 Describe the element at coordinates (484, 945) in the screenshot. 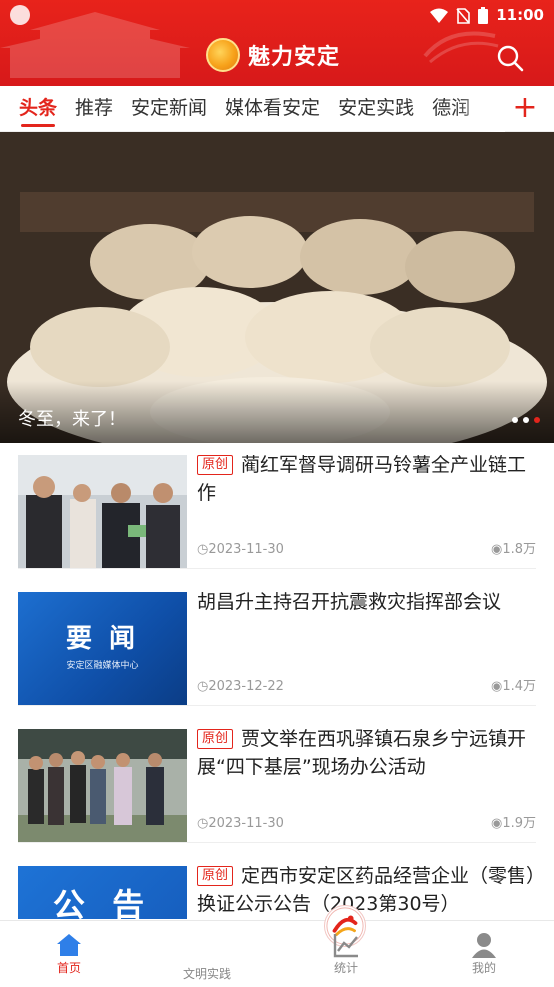

I see `user-icon` at that location.